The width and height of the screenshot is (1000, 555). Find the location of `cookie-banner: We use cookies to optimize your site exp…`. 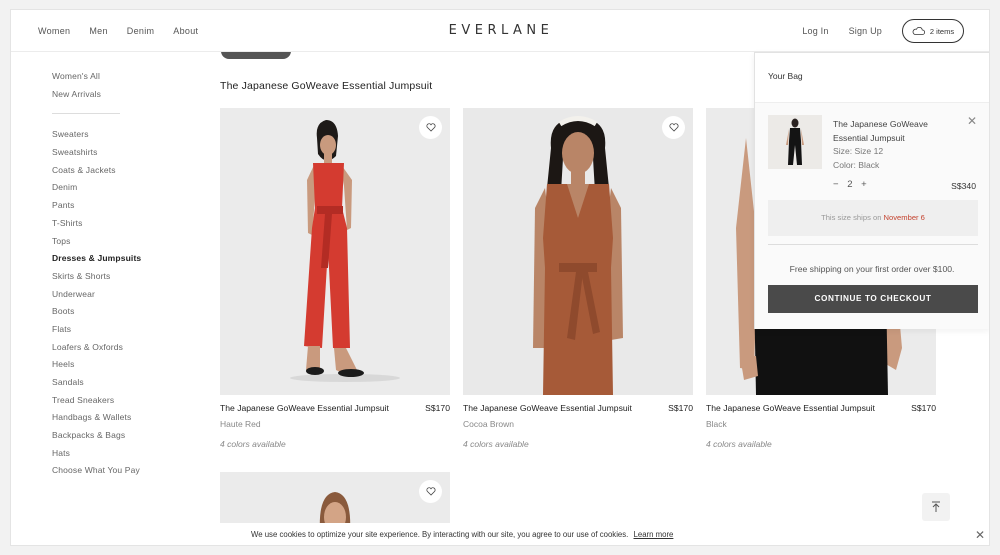

cookie-banner: We use cookies to optimize your site exp… is located at coordinates (500, 534).